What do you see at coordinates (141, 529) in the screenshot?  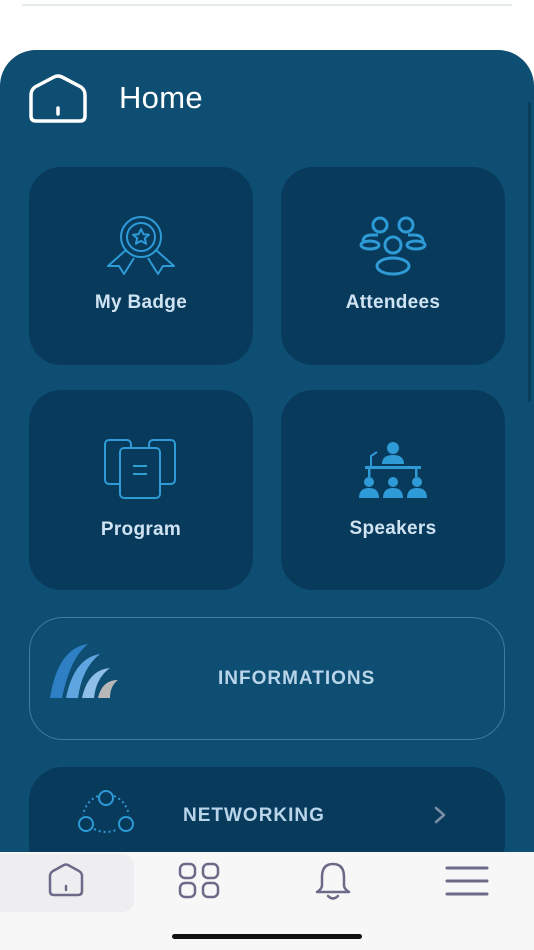 I see `tile-label: Program` at bounding box center [141, 529].